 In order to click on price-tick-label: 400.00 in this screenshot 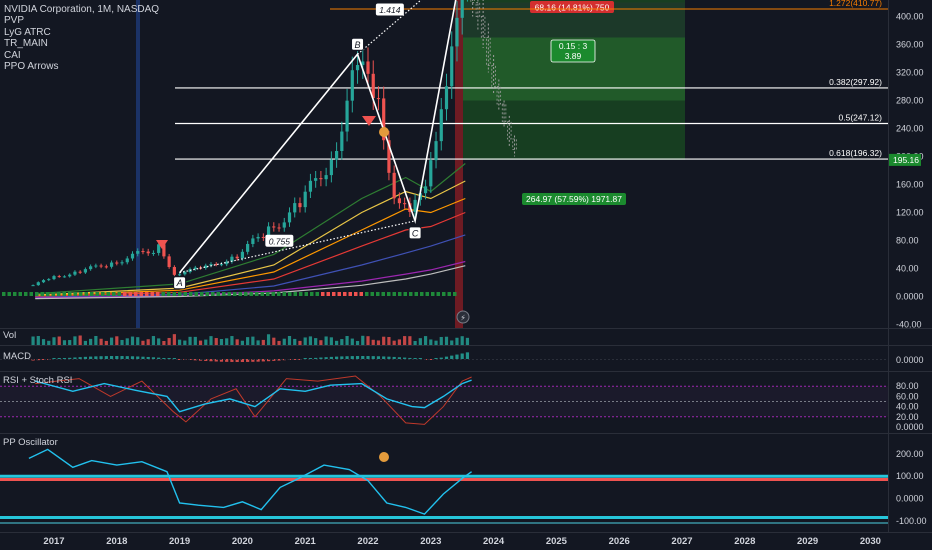, I will do `click(910, 17)`.